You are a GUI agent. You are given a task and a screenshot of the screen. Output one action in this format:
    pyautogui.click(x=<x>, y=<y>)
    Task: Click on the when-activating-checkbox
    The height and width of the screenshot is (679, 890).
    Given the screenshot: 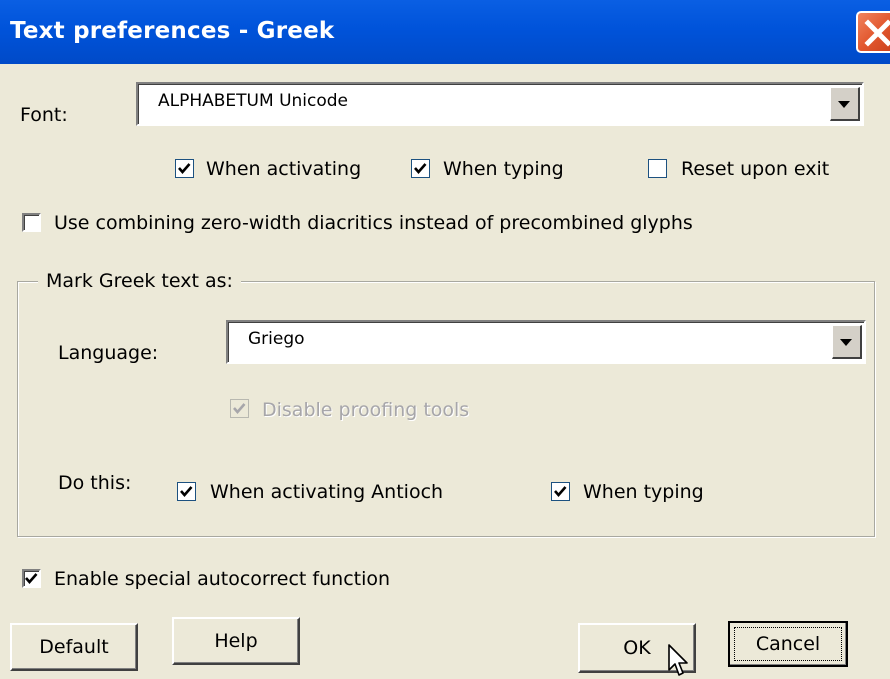 What is the action you would take?
    pyautogui.click(x=184, y=168)
    